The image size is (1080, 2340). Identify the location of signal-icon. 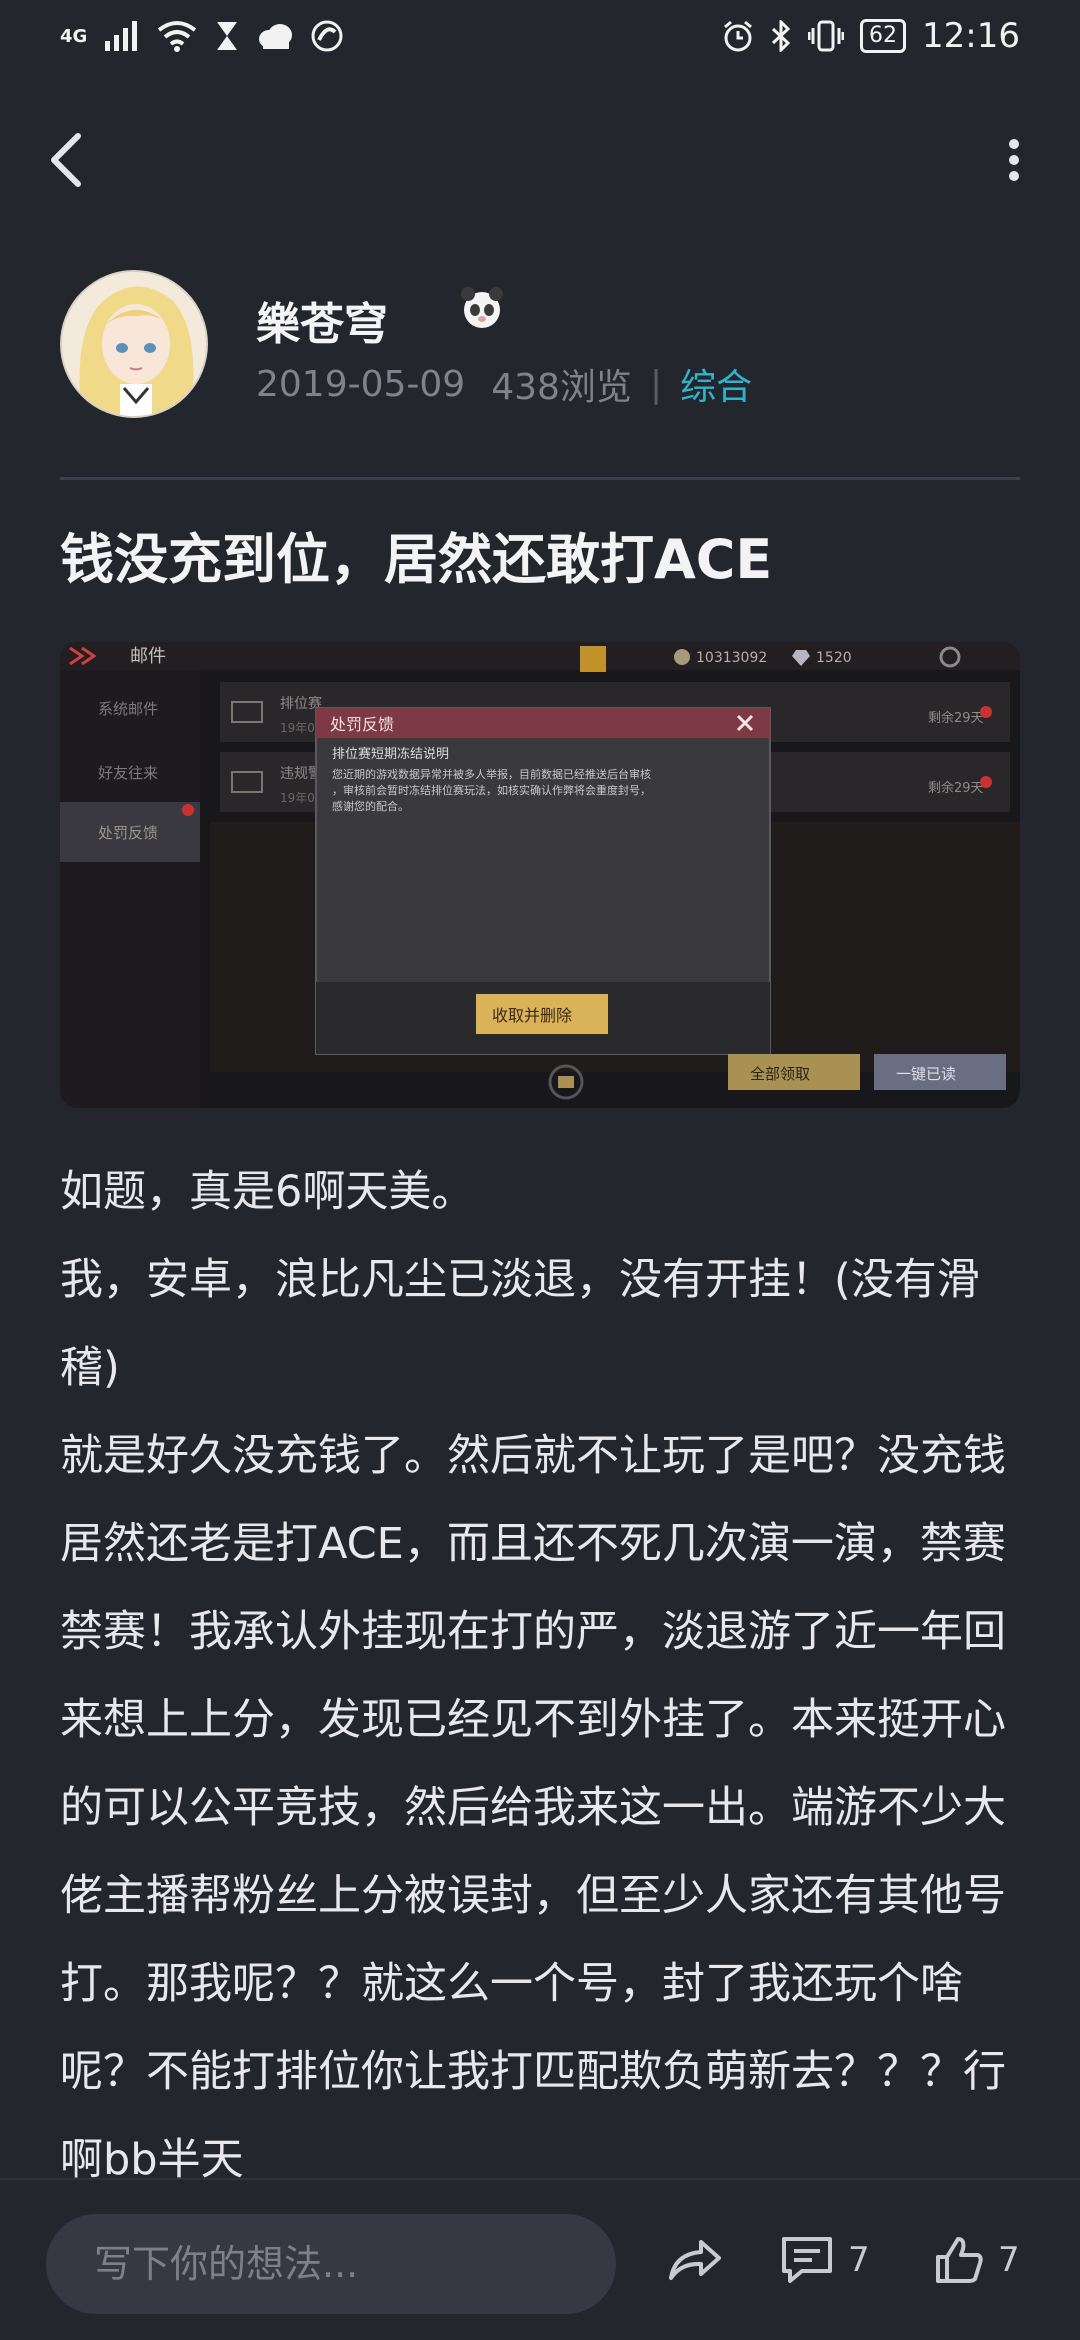
(121, 36).